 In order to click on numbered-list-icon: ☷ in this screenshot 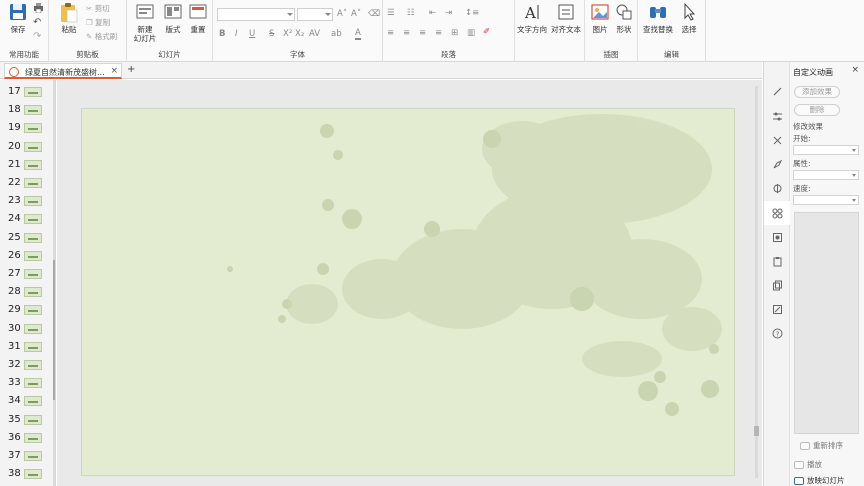, I will do `click(411, 13)`.